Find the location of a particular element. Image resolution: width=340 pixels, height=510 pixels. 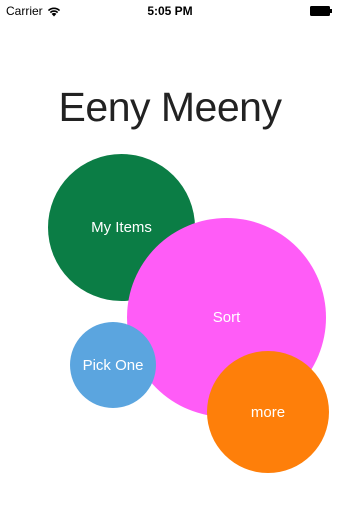

more-bubble: more is located at coordinates (268, 412).